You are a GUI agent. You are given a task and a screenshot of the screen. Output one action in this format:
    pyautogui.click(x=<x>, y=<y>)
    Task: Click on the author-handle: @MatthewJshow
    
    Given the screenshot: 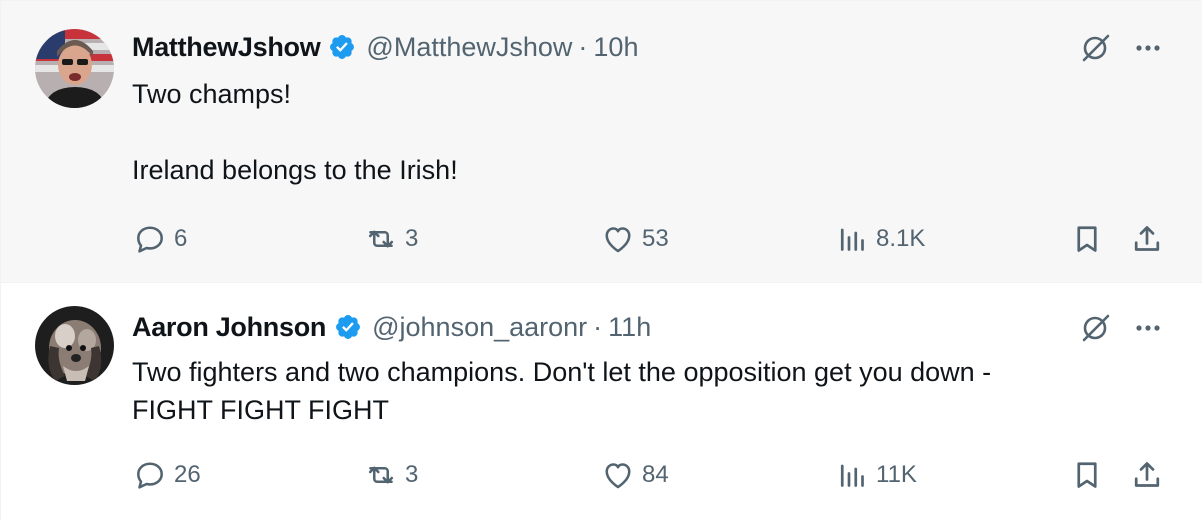 What is the action you would take?
    pyautogui.click(x=469, y=47)
    